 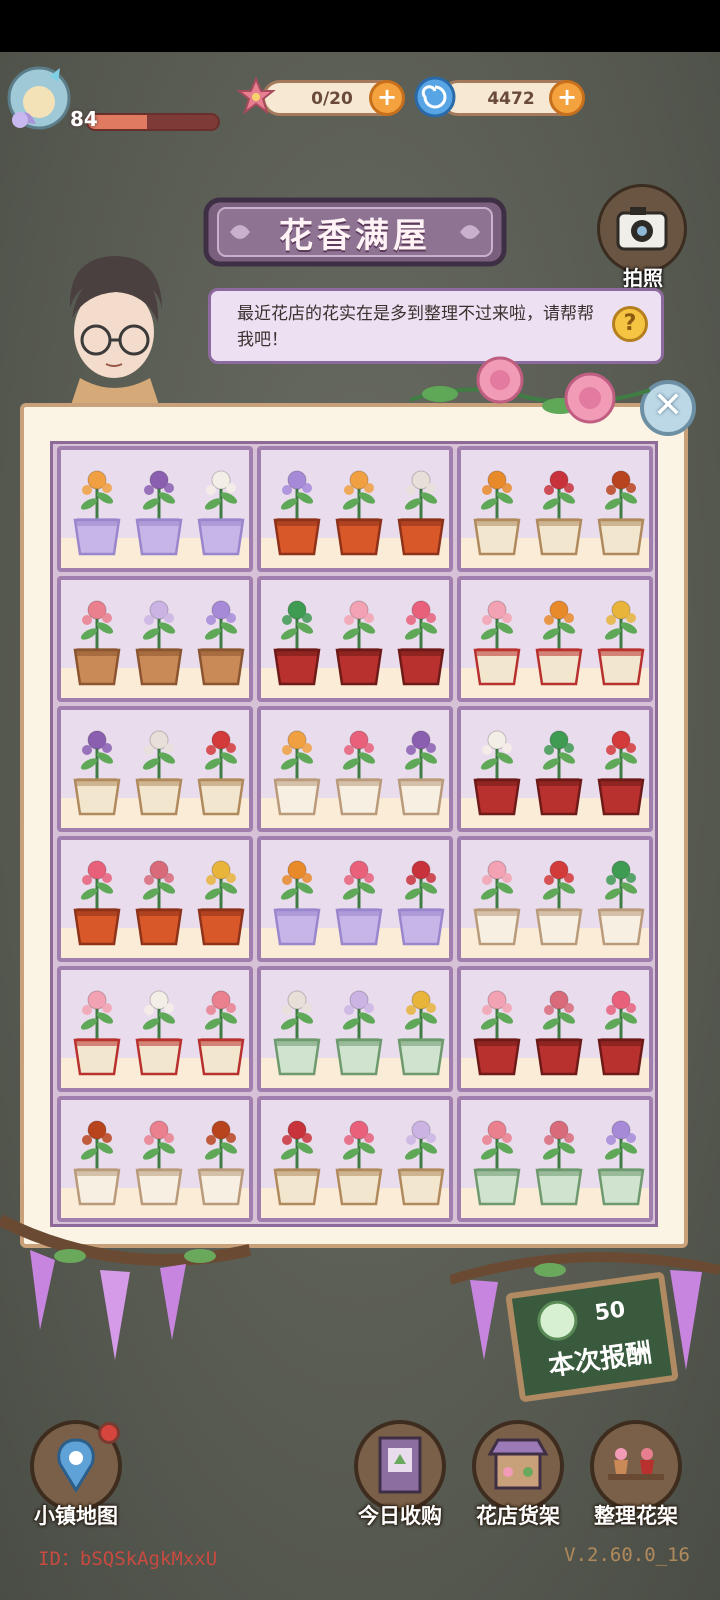 I want to click on shop-shelf-button: 花店货架, so click(x=518, y=1474).